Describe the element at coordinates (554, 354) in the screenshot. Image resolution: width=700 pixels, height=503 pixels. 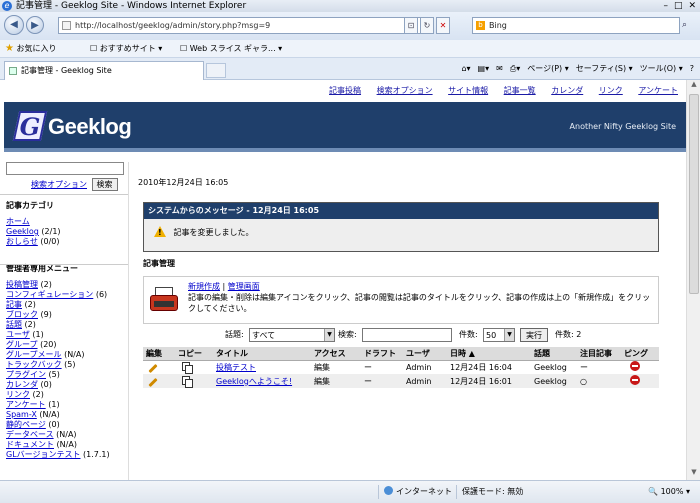
I see `col-topic: 話題` at that location.